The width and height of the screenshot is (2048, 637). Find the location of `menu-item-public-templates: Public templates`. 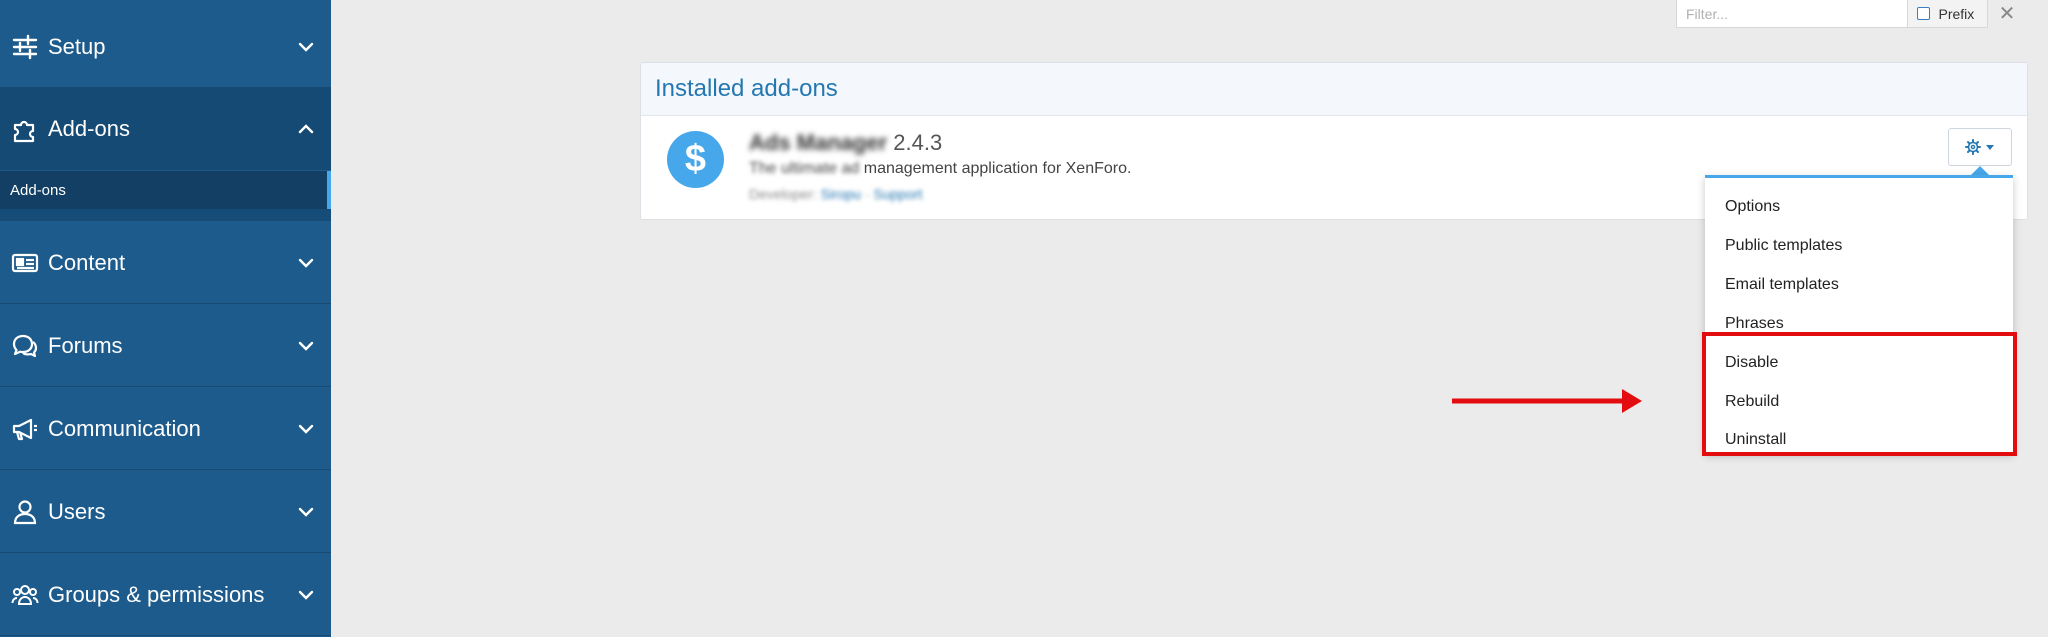

menu-item-public-templates: Public templates is located at coordinates (1859, 245).